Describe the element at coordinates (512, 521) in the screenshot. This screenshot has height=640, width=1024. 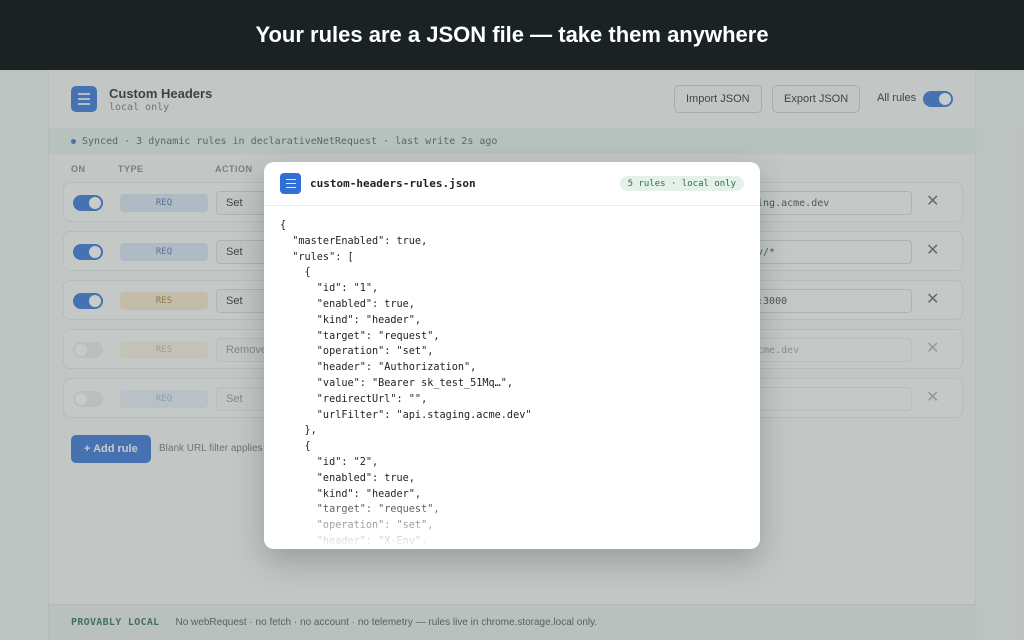
I see `scroll-fade` at that location.